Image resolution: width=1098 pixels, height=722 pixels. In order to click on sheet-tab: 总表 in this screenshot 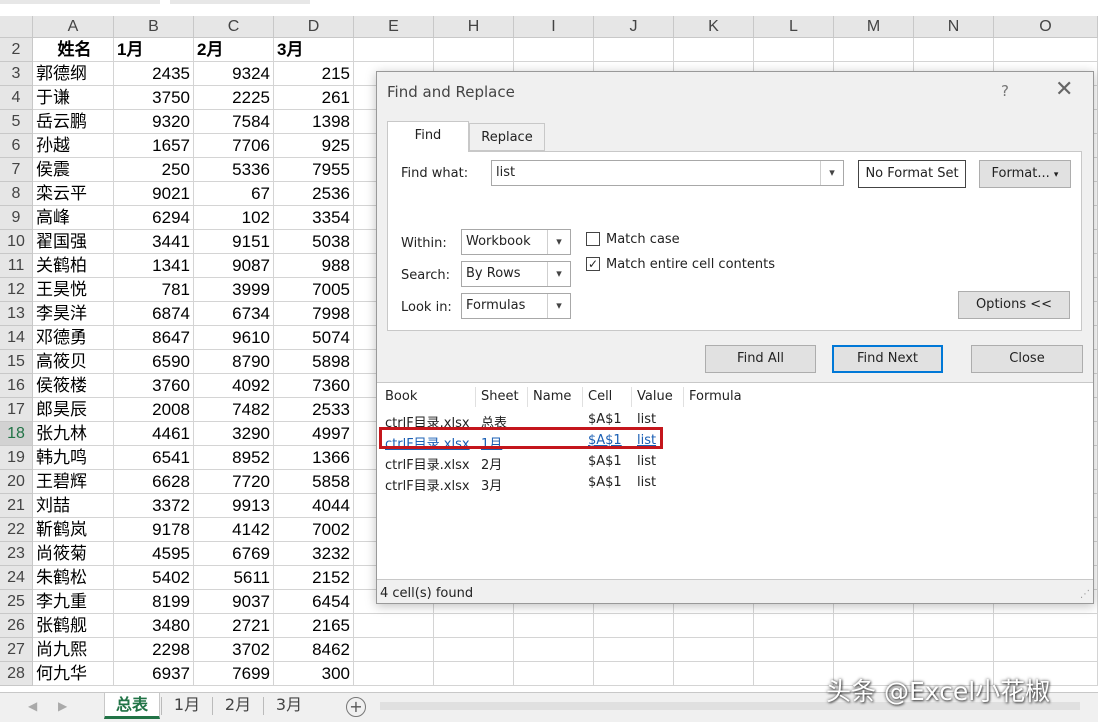, I will do `click(132, 706)`.